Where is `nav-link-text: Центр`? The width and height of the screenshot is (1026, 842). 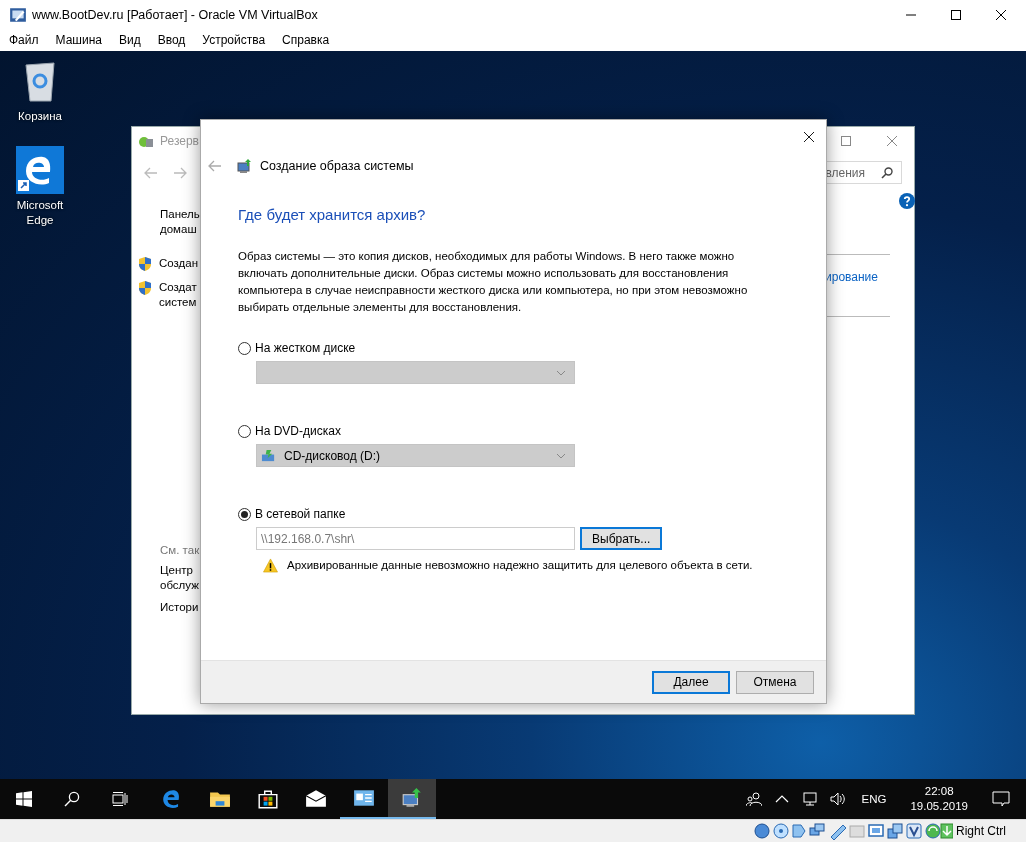
nav-link-text: Центр is located at coordinates (180, 570).